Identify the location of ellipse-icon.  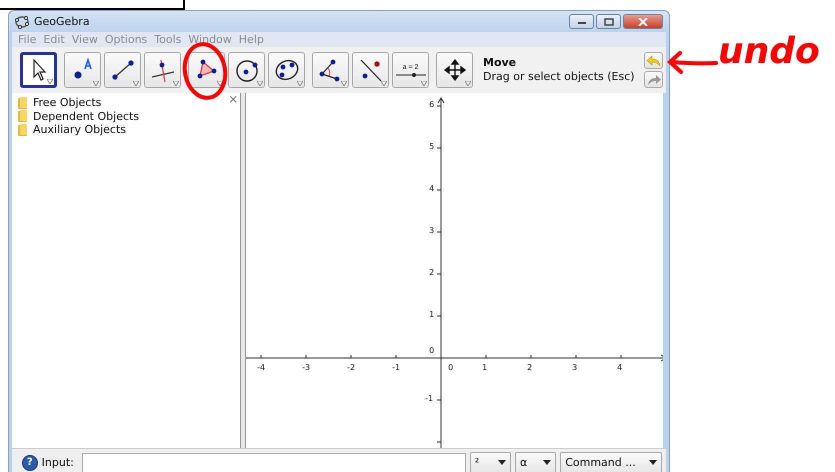
(287, 70).